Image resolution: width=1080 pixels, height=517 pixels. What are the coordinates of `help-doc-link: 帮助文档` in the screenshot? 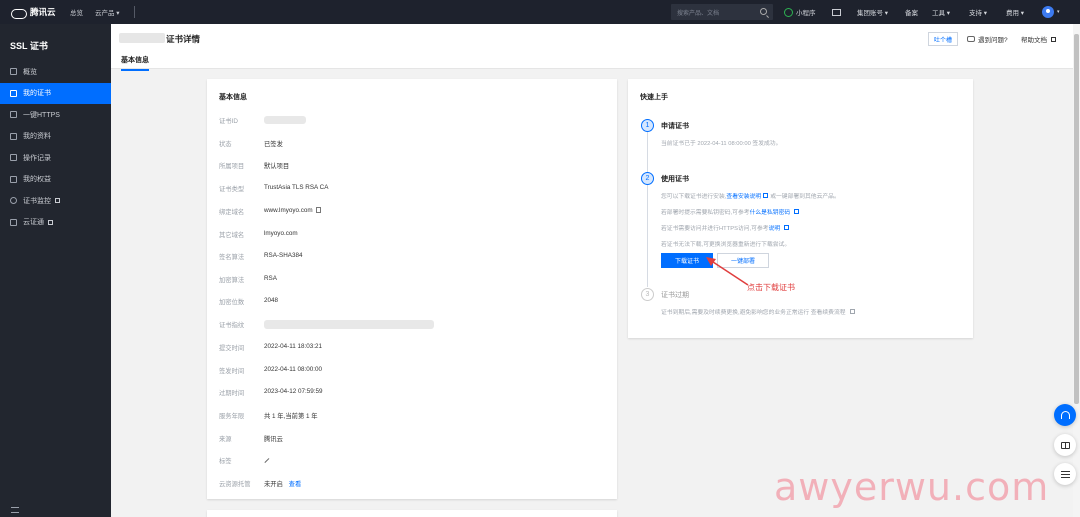 It's located at (1038, 39).